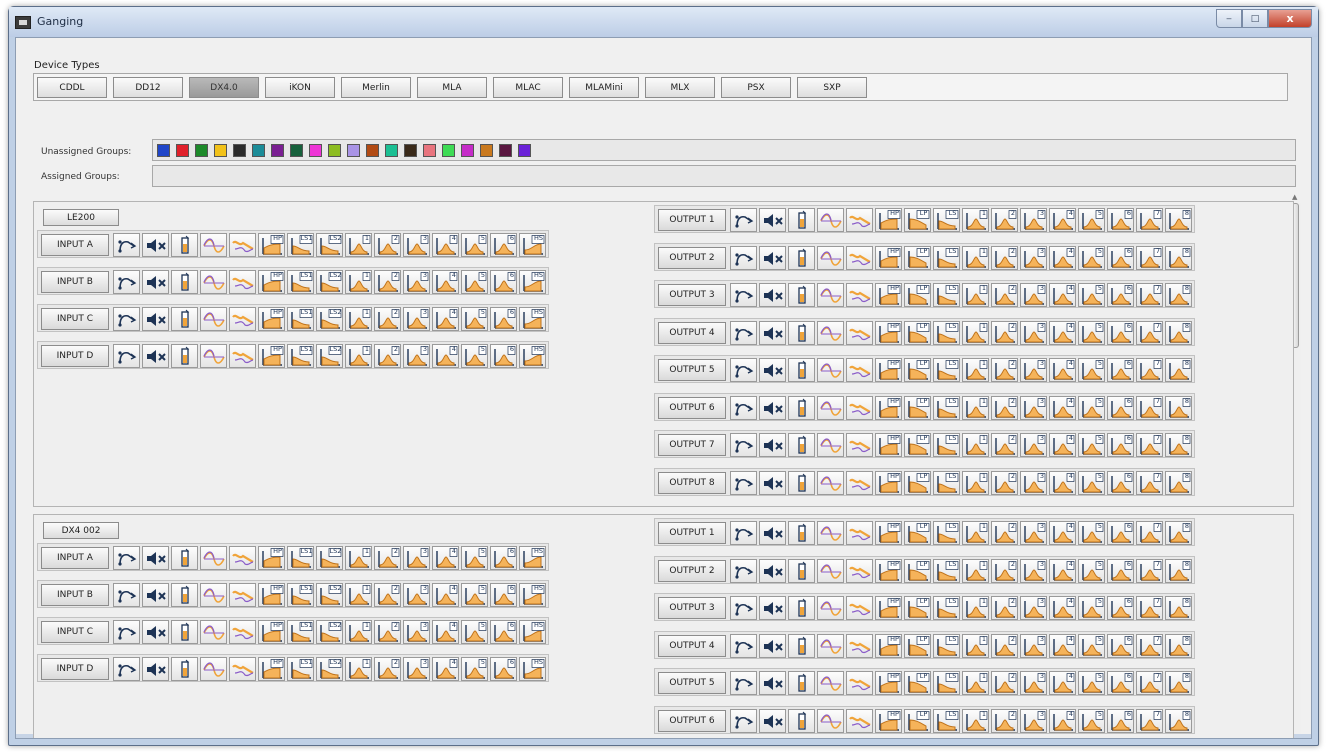  What do you see at coordinates (376, 87) in the screenshot?
I see `device-type-merlin: Merlin` at bounding box center [376, 87].